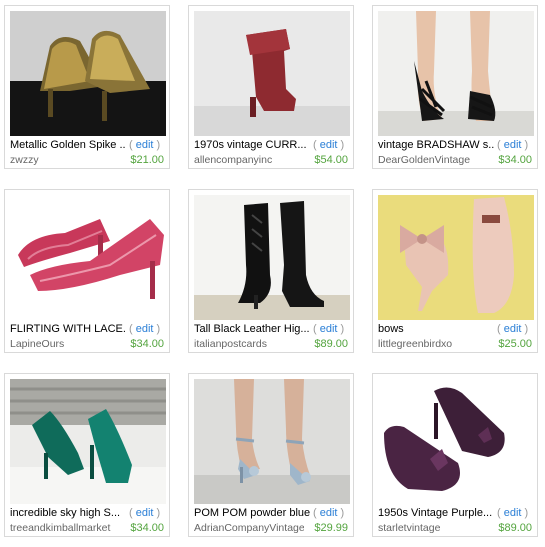 This screenshot has width=545, height=547. Describe the element at coordinates (272, 441) in the screenshot. I see `powder-blue-sandals-image` at that location.